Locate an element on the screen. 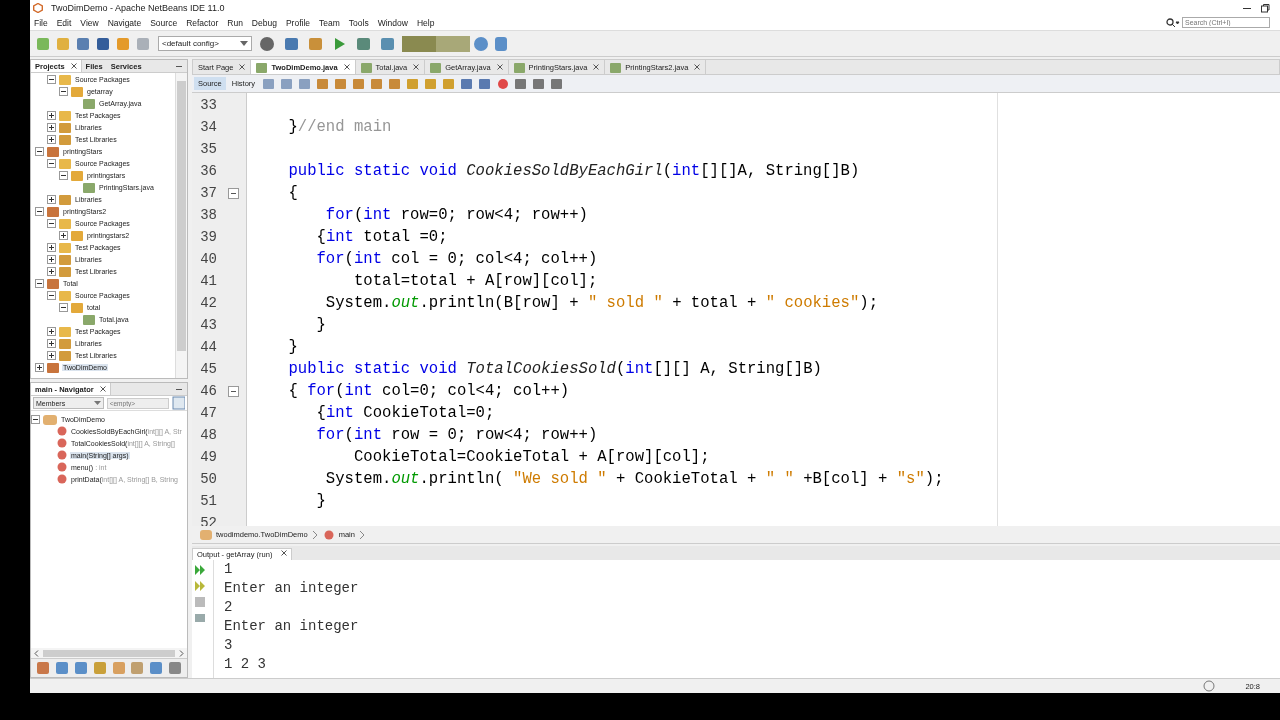 The image size is (1280, 720). code-line: { for(int col=0; col<4; col++) is located at coordinates (428, 391).